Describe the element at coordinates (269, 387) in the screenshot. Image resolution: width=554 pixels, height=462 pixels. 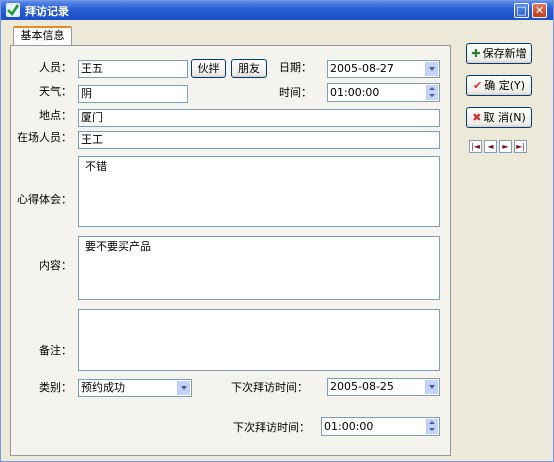
I see `next-date-label: 下次拜访时间：` at that location.